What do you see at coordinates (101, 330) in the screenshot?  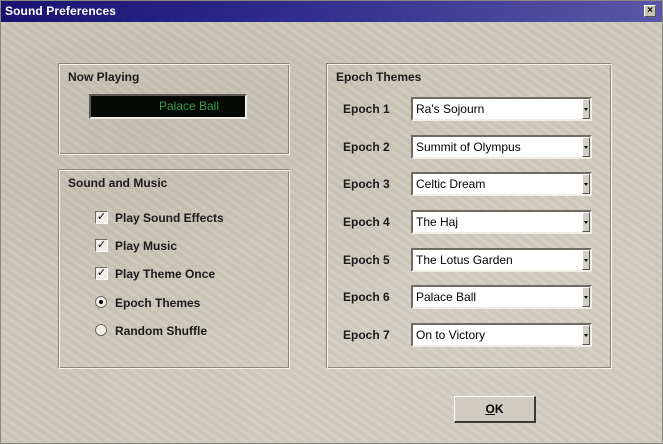 I see `random-shuffle-radio` at bounding box center [101, 330].